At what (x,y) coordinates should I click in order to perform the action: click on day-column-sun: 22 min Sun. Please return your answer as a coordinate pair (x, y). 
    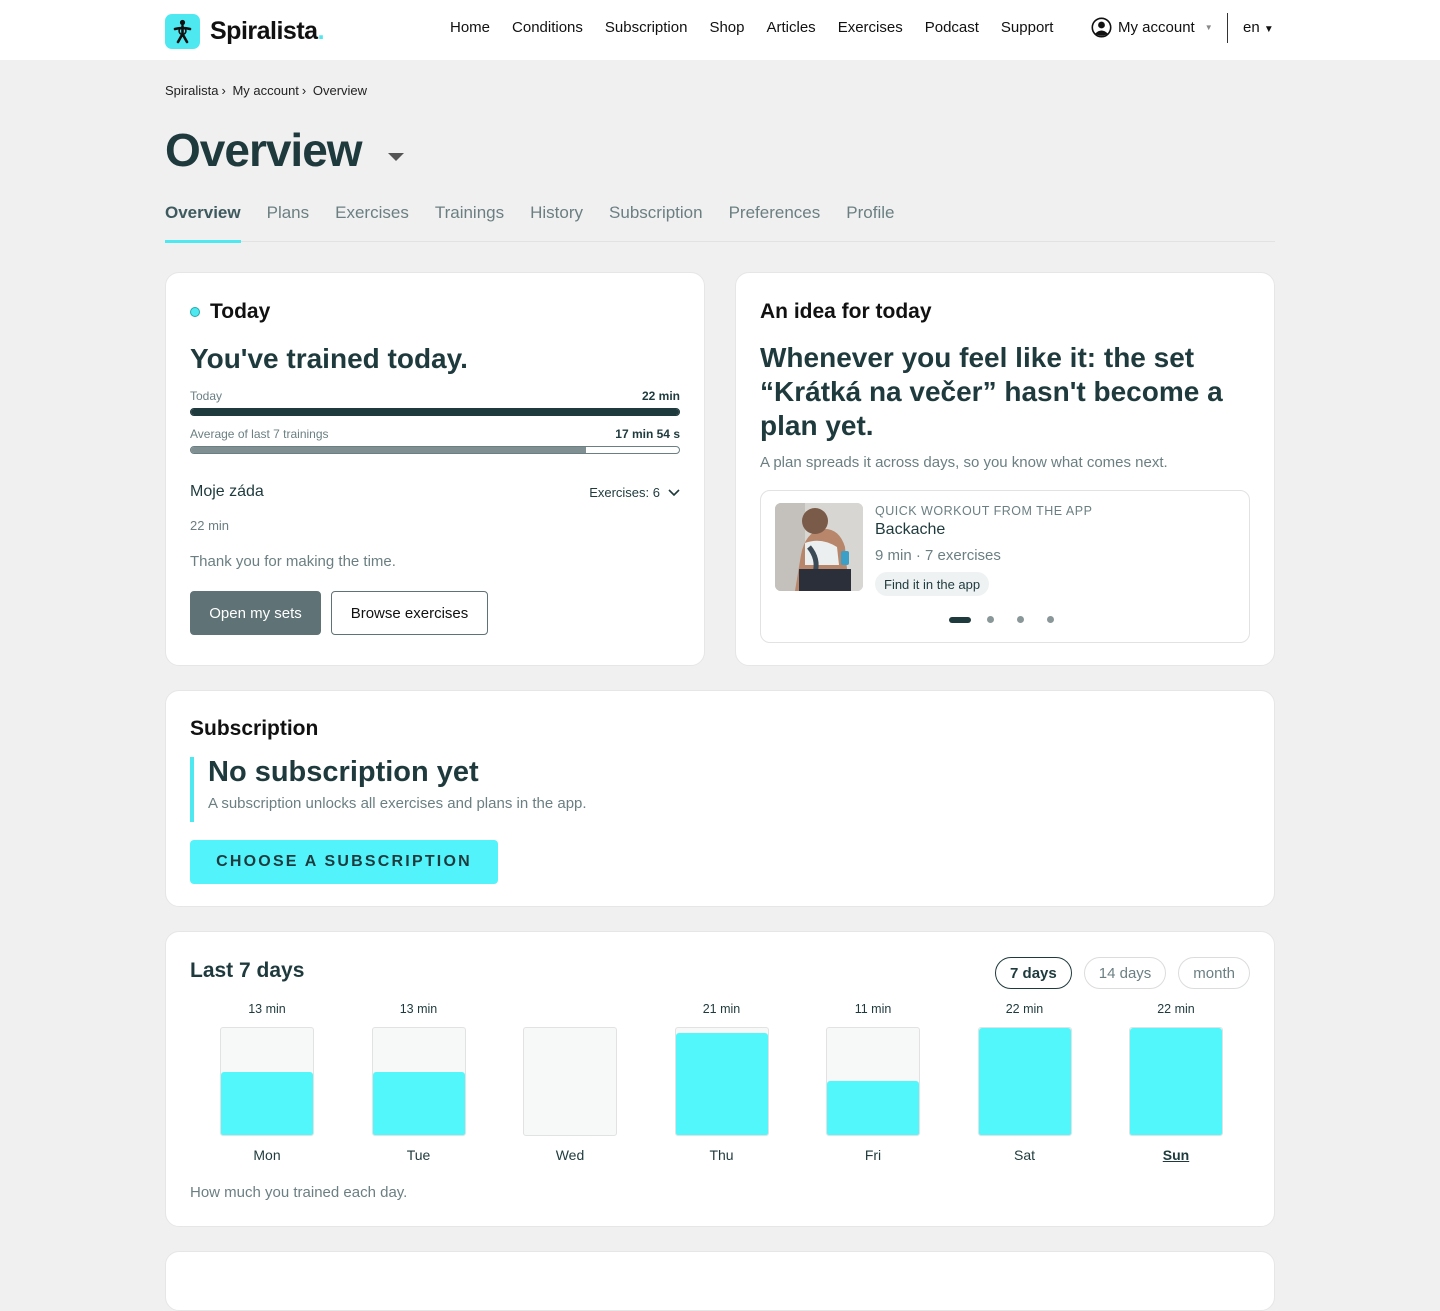
    Looking at the image, I should click on (1176, 1082).